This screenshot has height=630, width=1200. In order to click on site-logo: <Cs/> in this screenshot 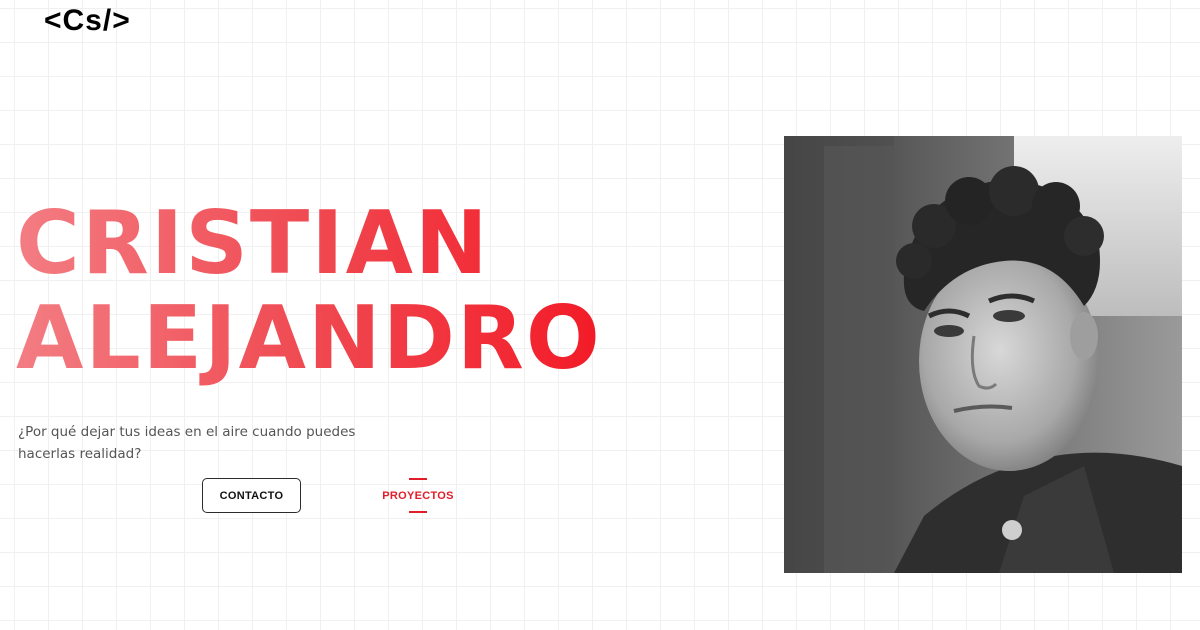, I will do `click(87, 21)`.